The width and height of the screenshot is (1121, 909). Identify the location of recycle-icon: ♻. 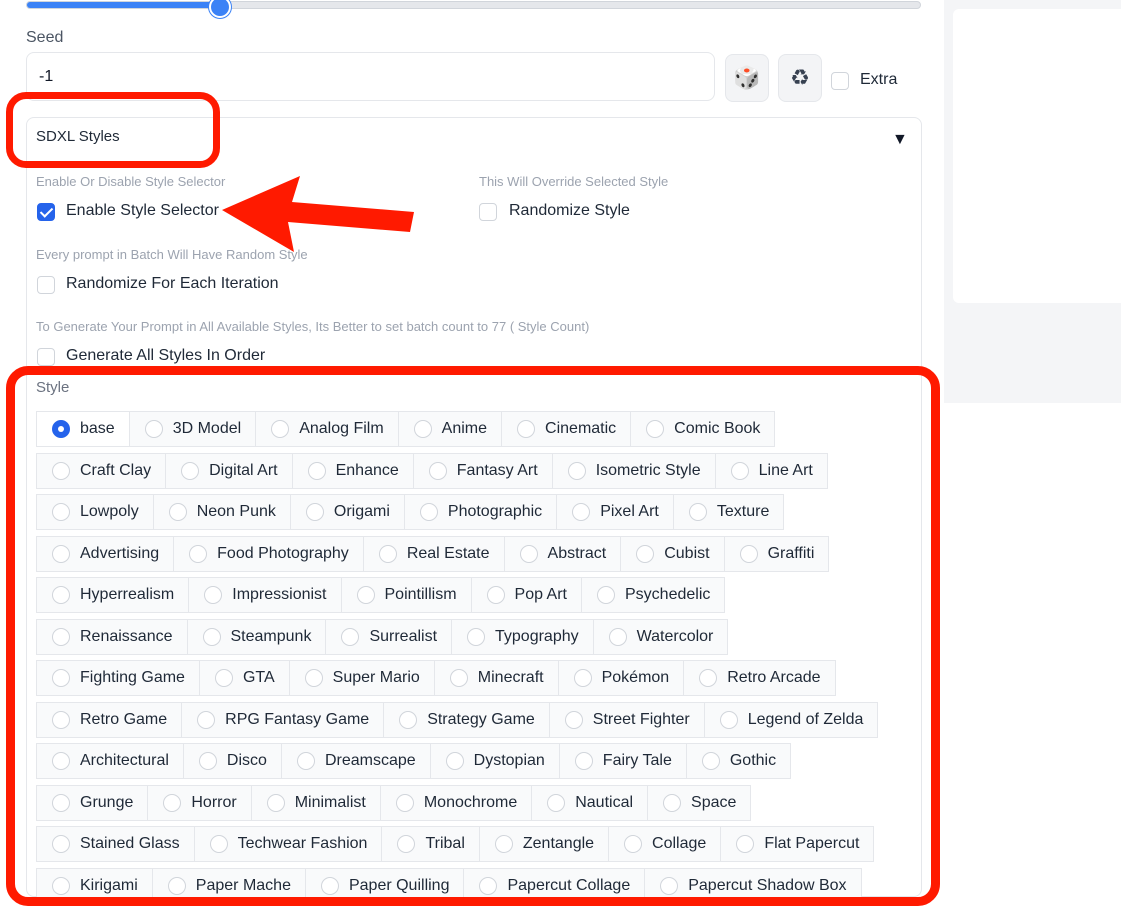
(800, 77).